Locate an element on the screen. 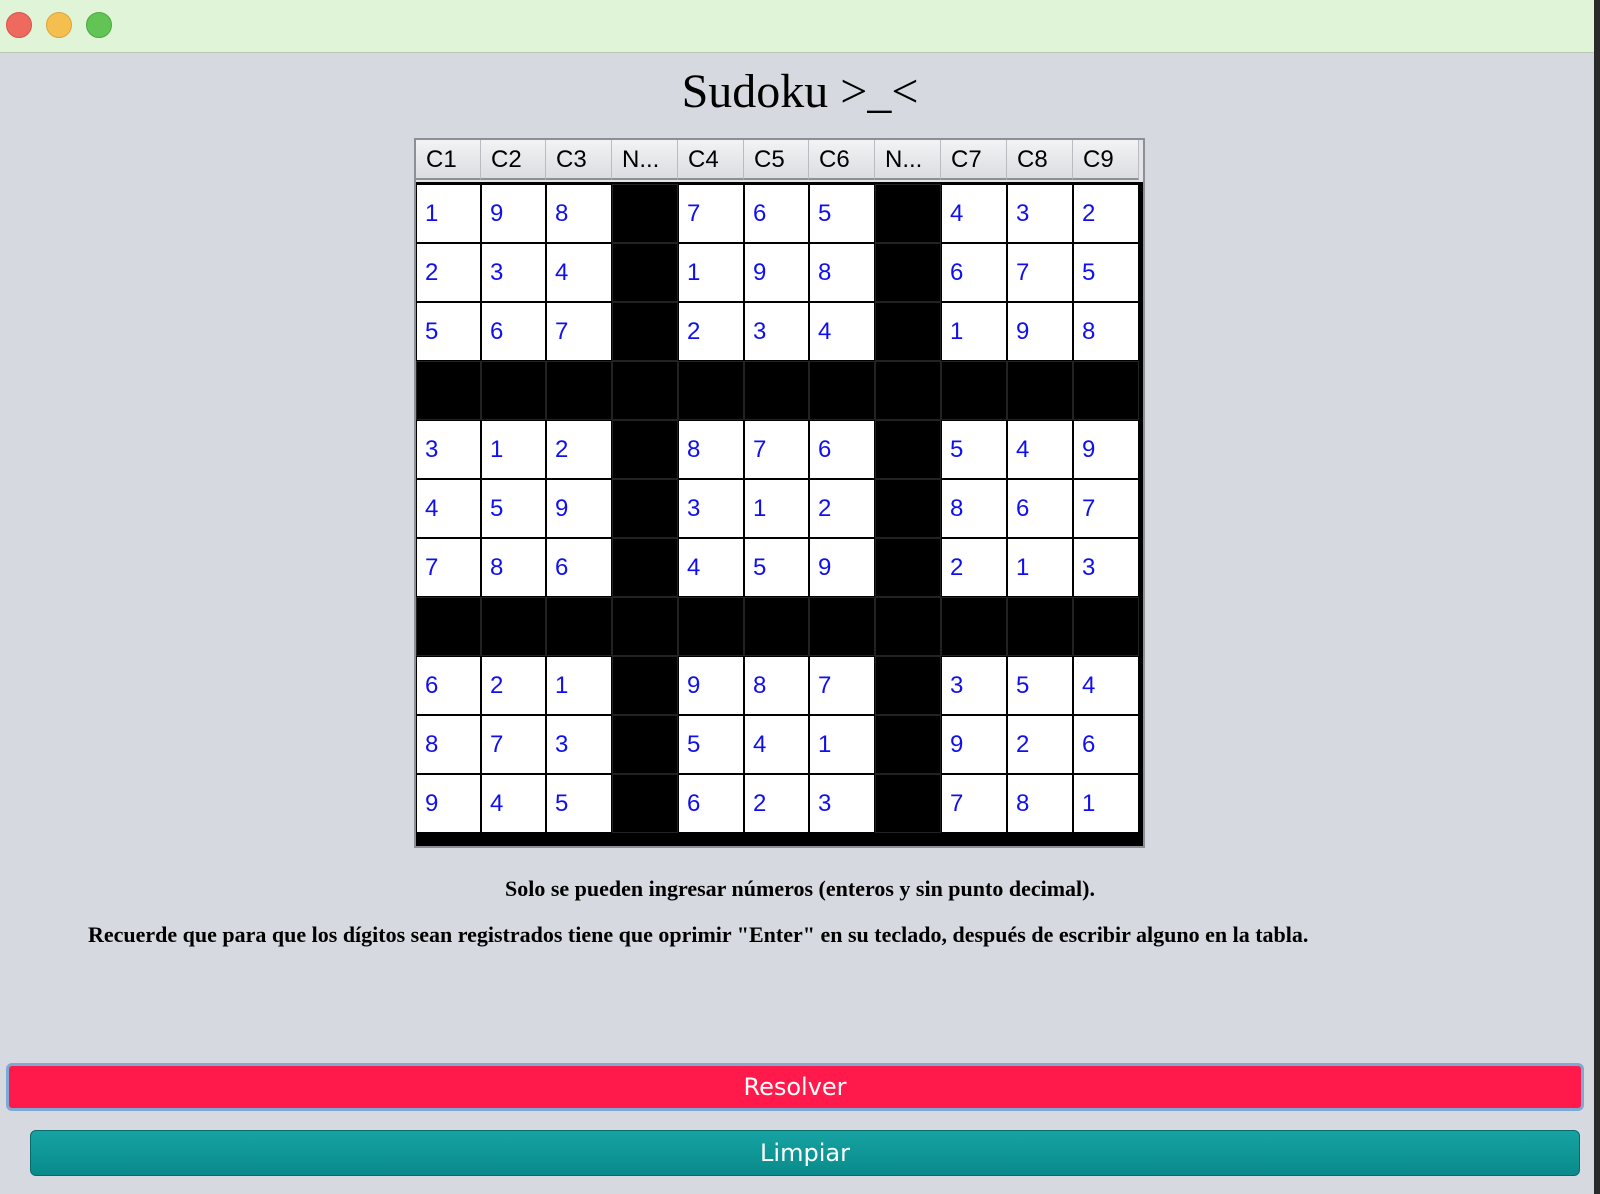 The height and width of the screenshot is (1194, 1600). title-bar is located at coordinates (800, 26).